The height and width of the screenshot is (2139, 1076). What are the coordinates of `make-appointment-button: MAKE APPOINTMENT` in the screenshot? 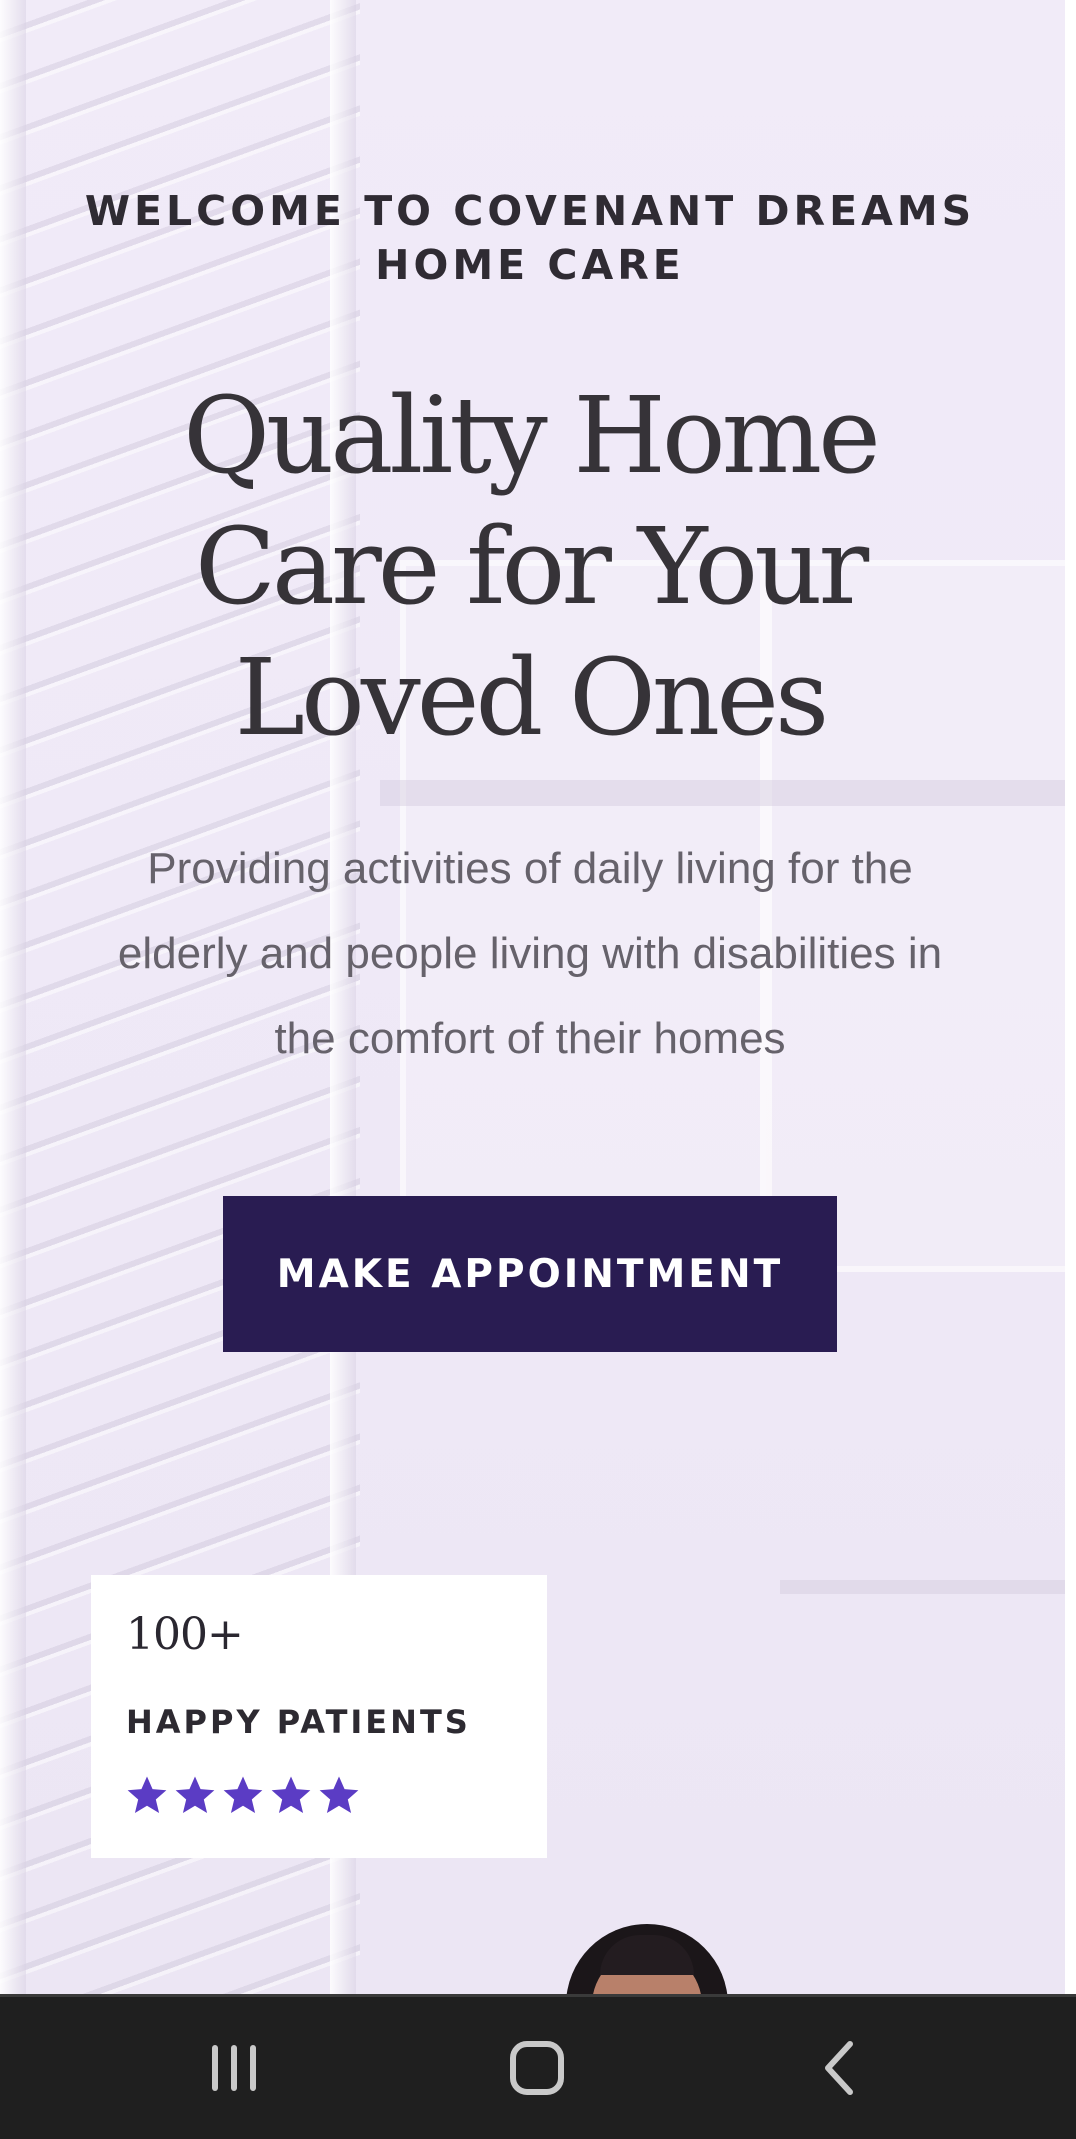 It's located at (530, 1274).